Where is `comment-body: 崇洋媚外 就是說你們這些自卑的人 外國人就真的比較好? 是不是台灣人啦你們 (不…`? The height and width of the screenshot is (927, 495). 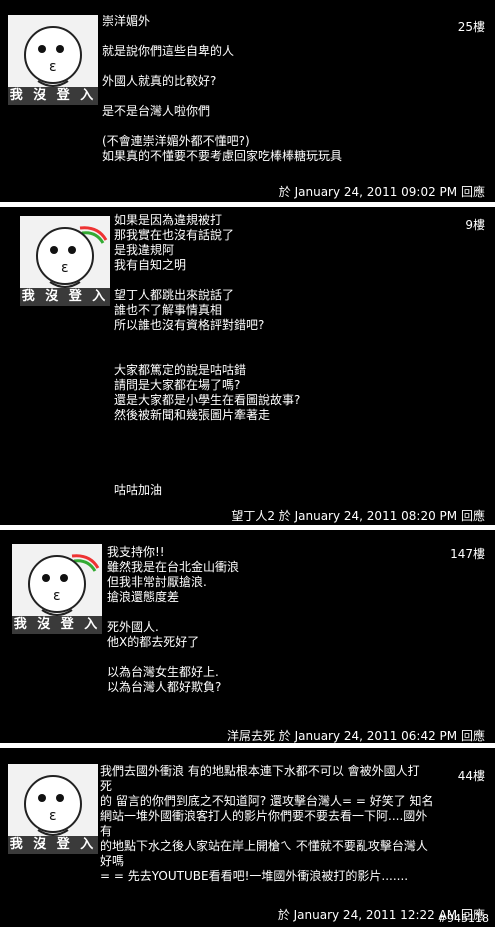 comment-body: 崇洋媚外 就是說你們這些自卑的人 外國人就真的比較好? 是不是台灣人啦你們 (不… is located at coordinates (222, 88).